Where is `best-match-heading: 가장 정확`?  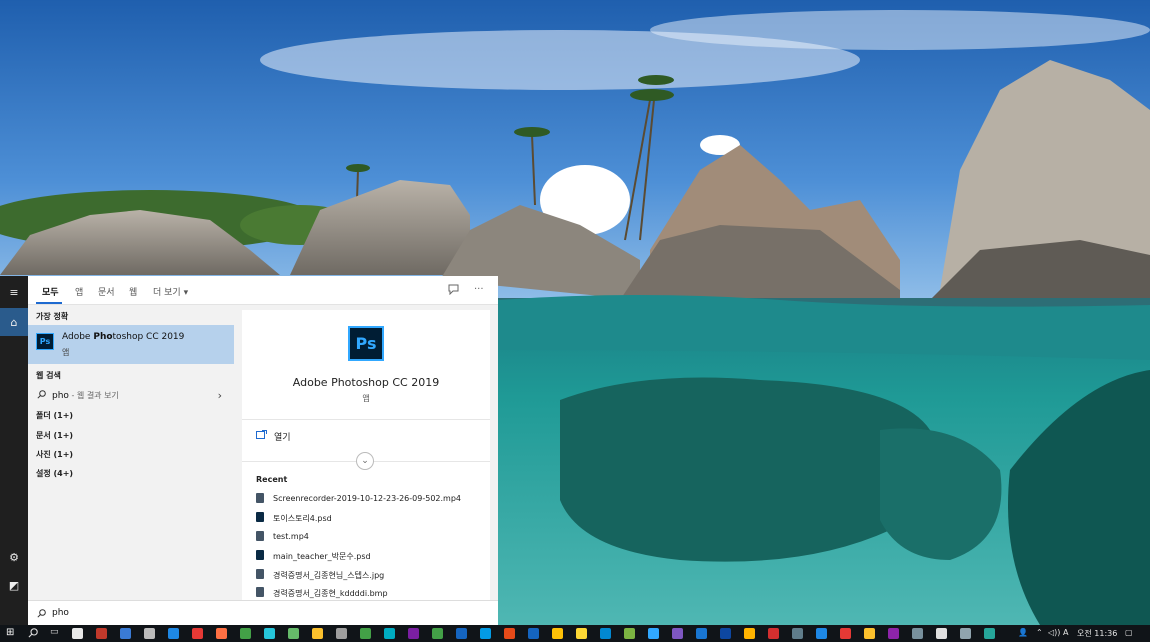
best-match-heading: 가장 정확 is located at coordinates (52, 316).